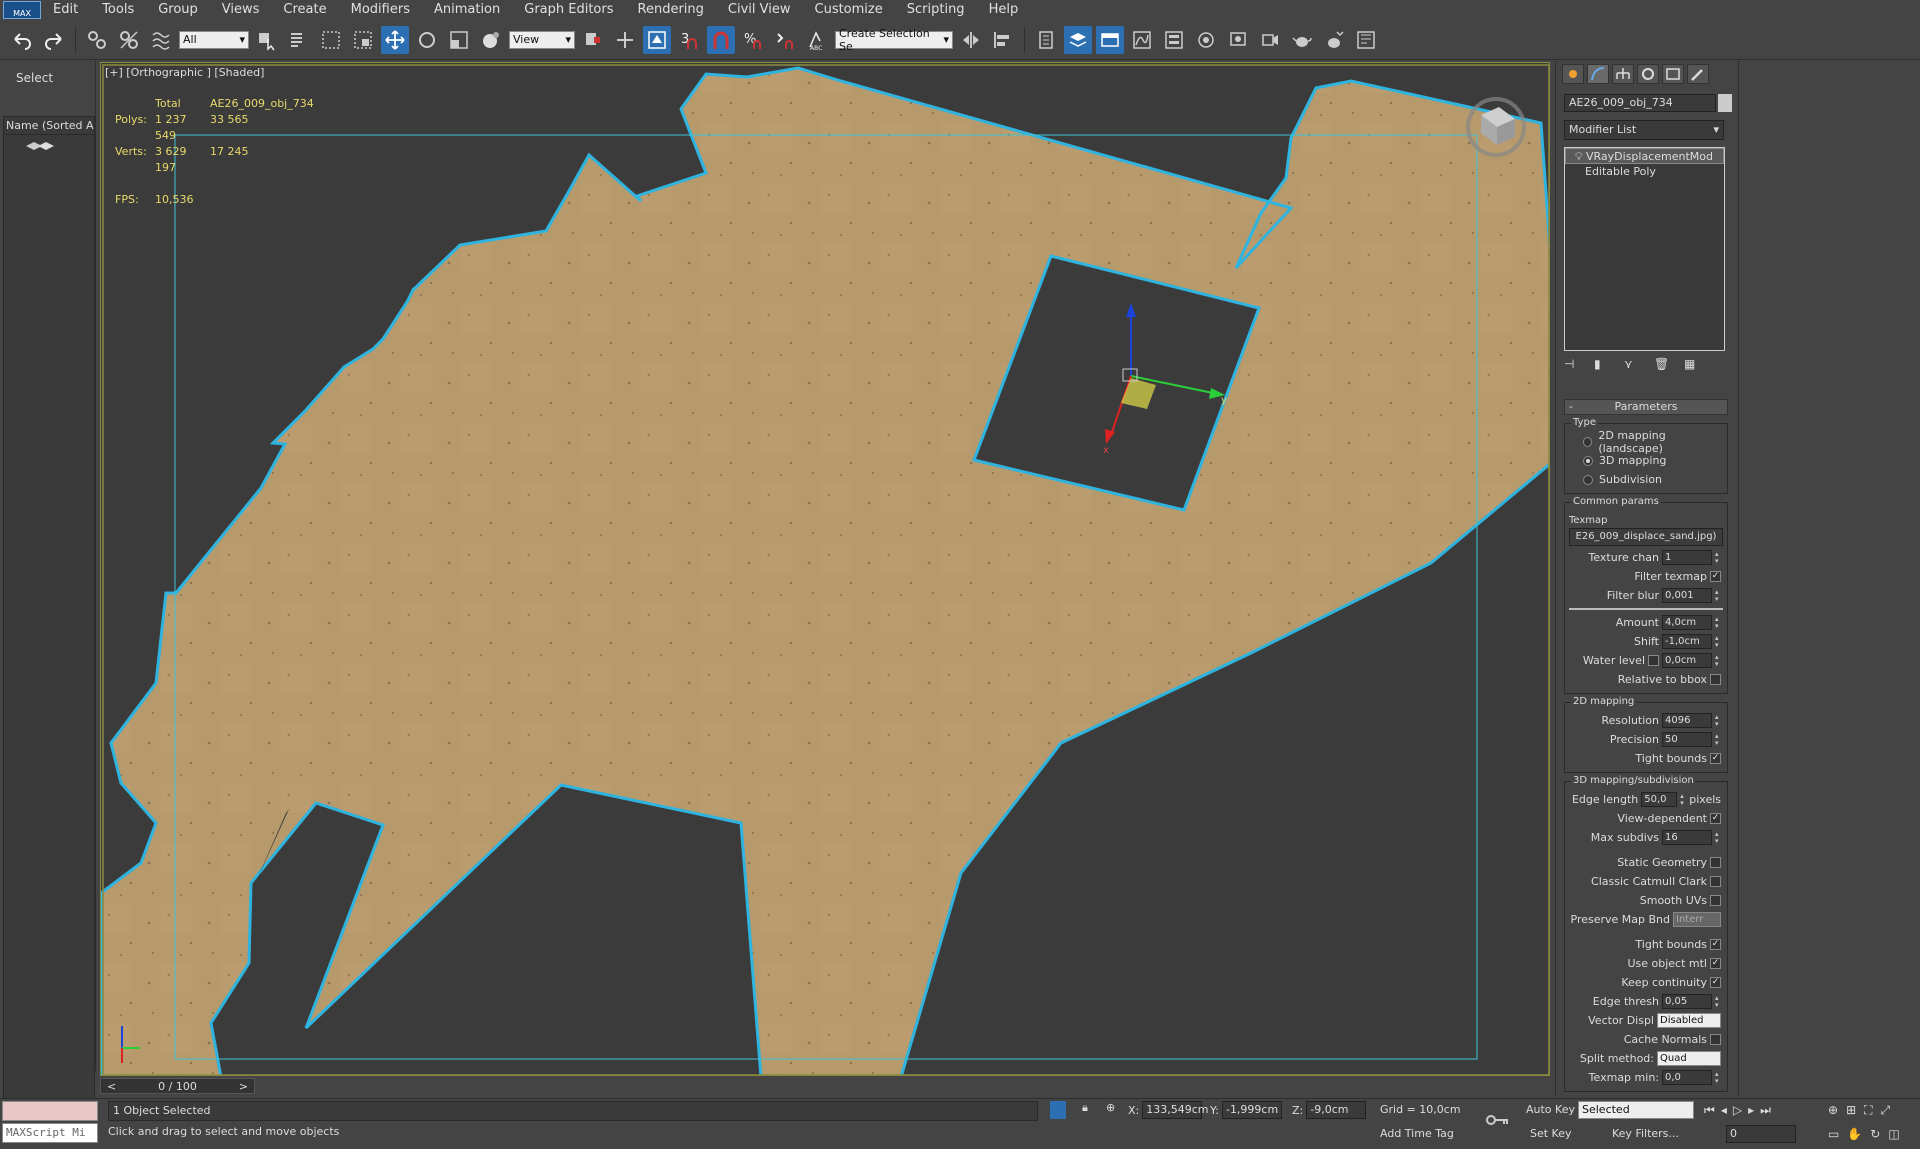 This screenshot has height=1149, width=1920. I want to click on x-coordinate-field: 133,549cm, so click(1175, 1110).